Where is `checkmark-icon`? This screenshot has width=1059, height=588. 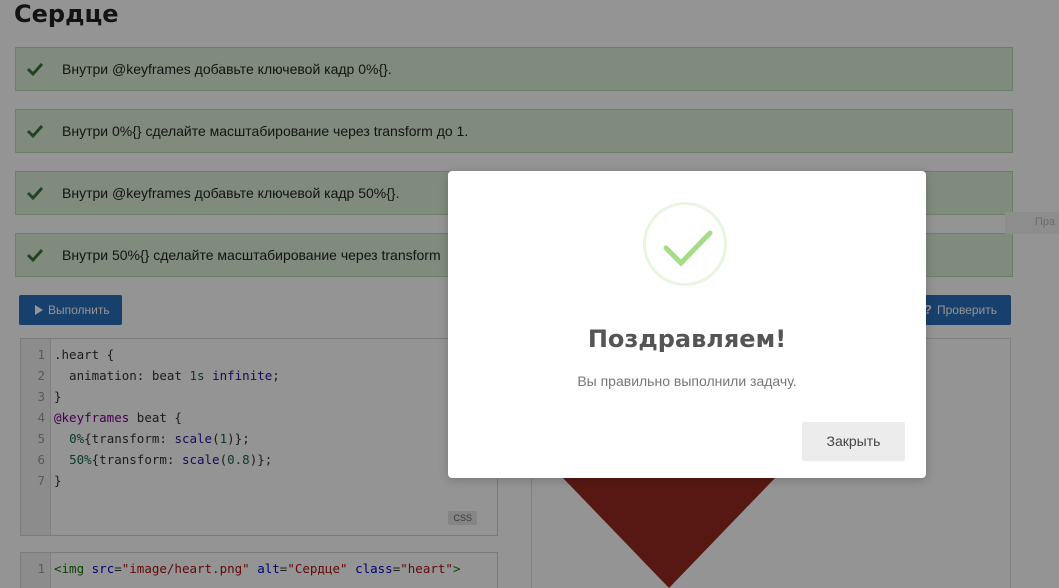 checkmark-icon is located at coordinates (688, 248).